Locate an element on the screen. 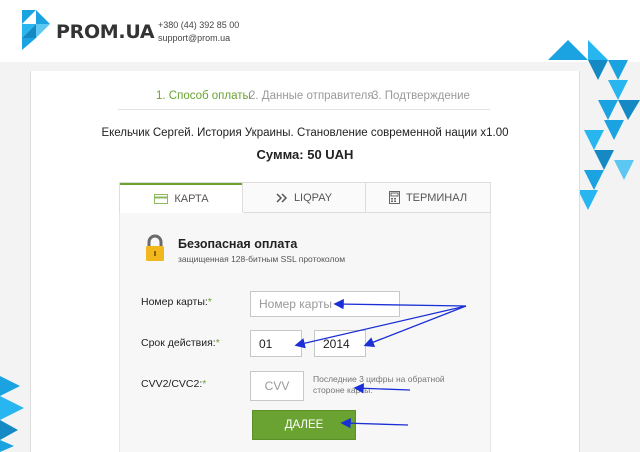 The image size is (640, 452). expiry-label-text: Срок действия: is located at coordinates (178, 343).